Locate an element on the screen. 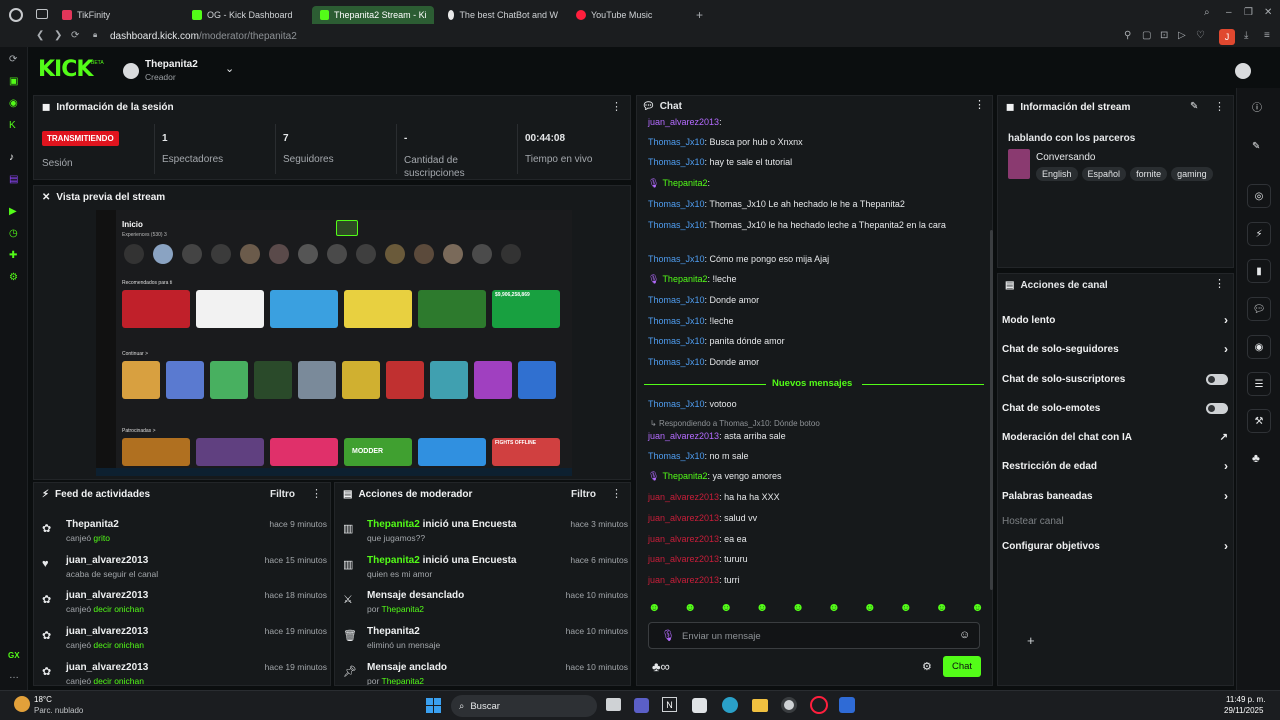 This screenshot has height=720, width=1280. chat-settings-icon: ⚙ is located at coordinates (927, 666).